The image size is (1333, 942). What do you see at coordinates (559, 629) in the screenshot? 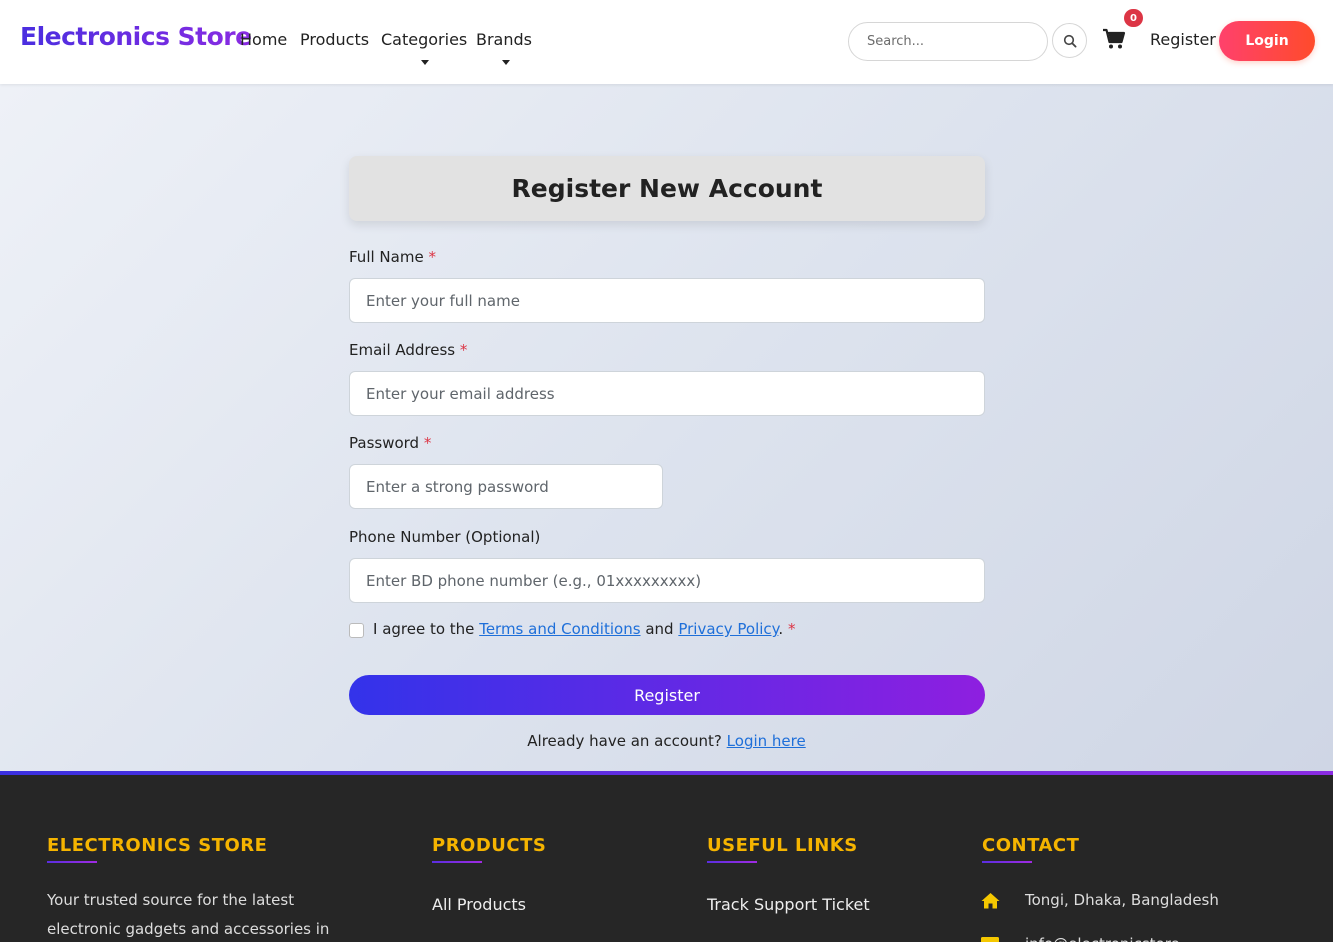
I see `terms-link: Terms and Conditions` at bounding box center [559, 629].